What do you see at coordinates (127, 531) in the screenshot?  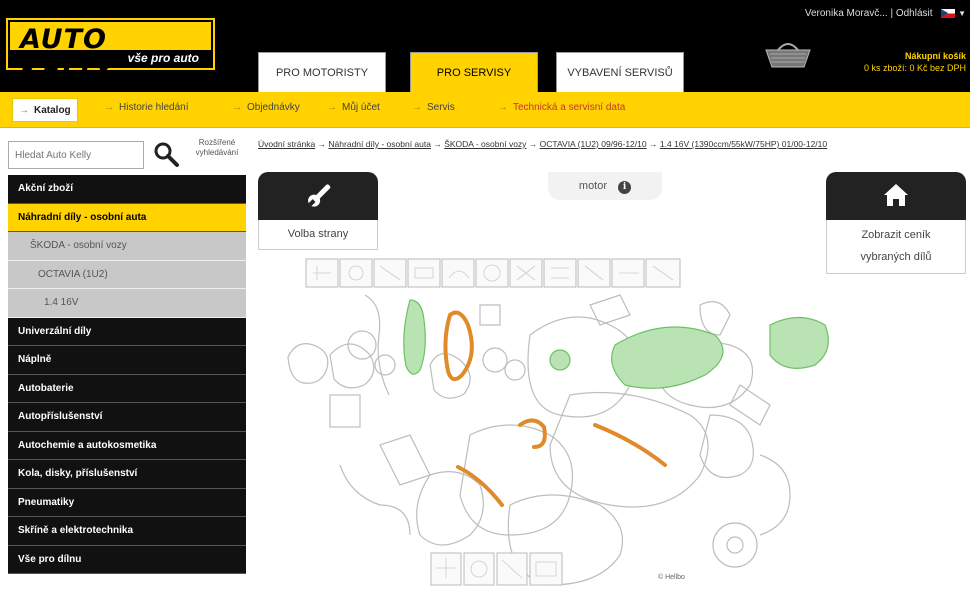 I see `sidebar-item-skrine: Skříně a elektrotechnika` at bounding box center [127, 531].